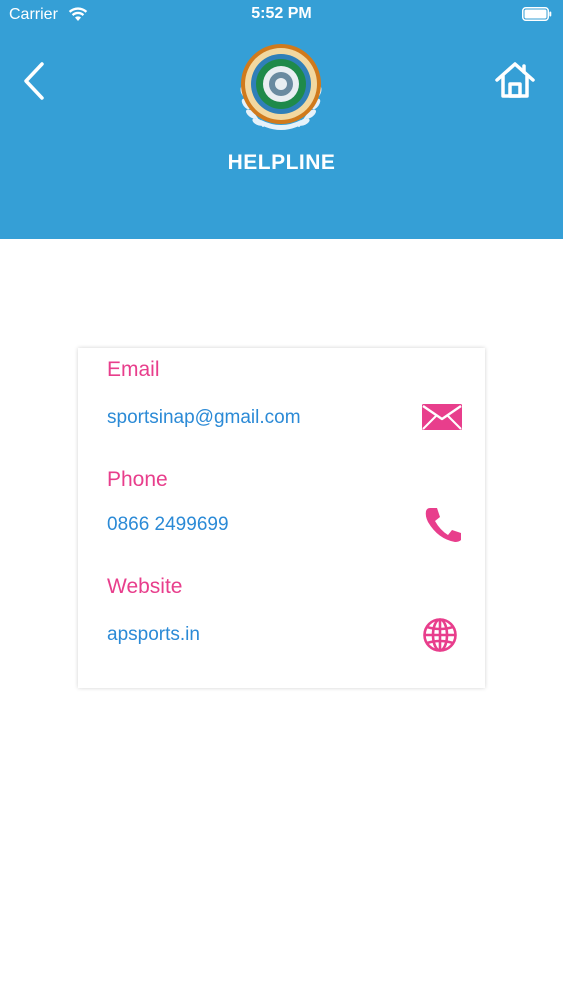 The width and height of the screenshot is (563, 1000). I want to click on battery-icon, so click(537, 14).